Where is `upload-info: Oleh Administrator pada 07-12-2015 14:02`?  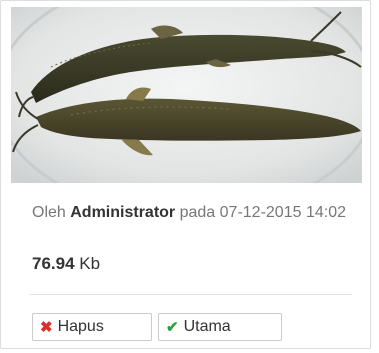 upload-info: Oleh Administrator pada 07-12-2015 14:02 is located at coordinates (192, 213).